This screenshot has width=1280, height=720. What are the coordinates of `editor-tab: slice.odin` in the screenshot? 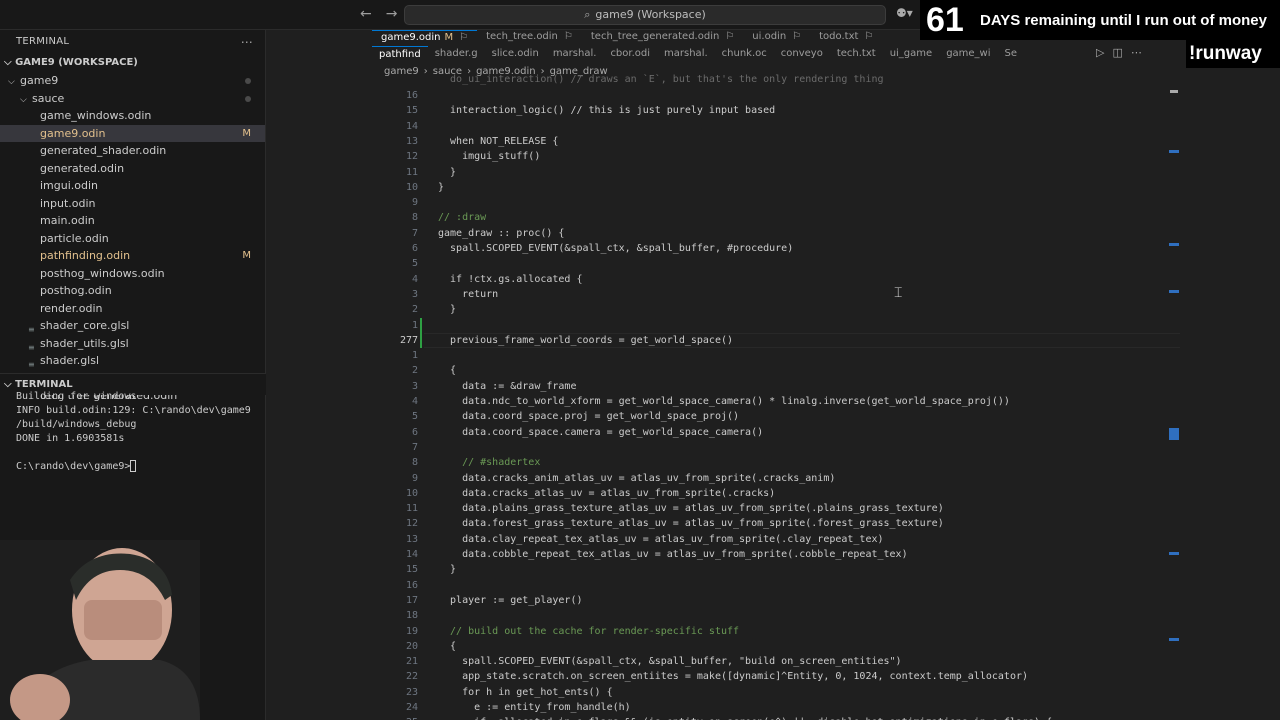 It's located at (515, 54).